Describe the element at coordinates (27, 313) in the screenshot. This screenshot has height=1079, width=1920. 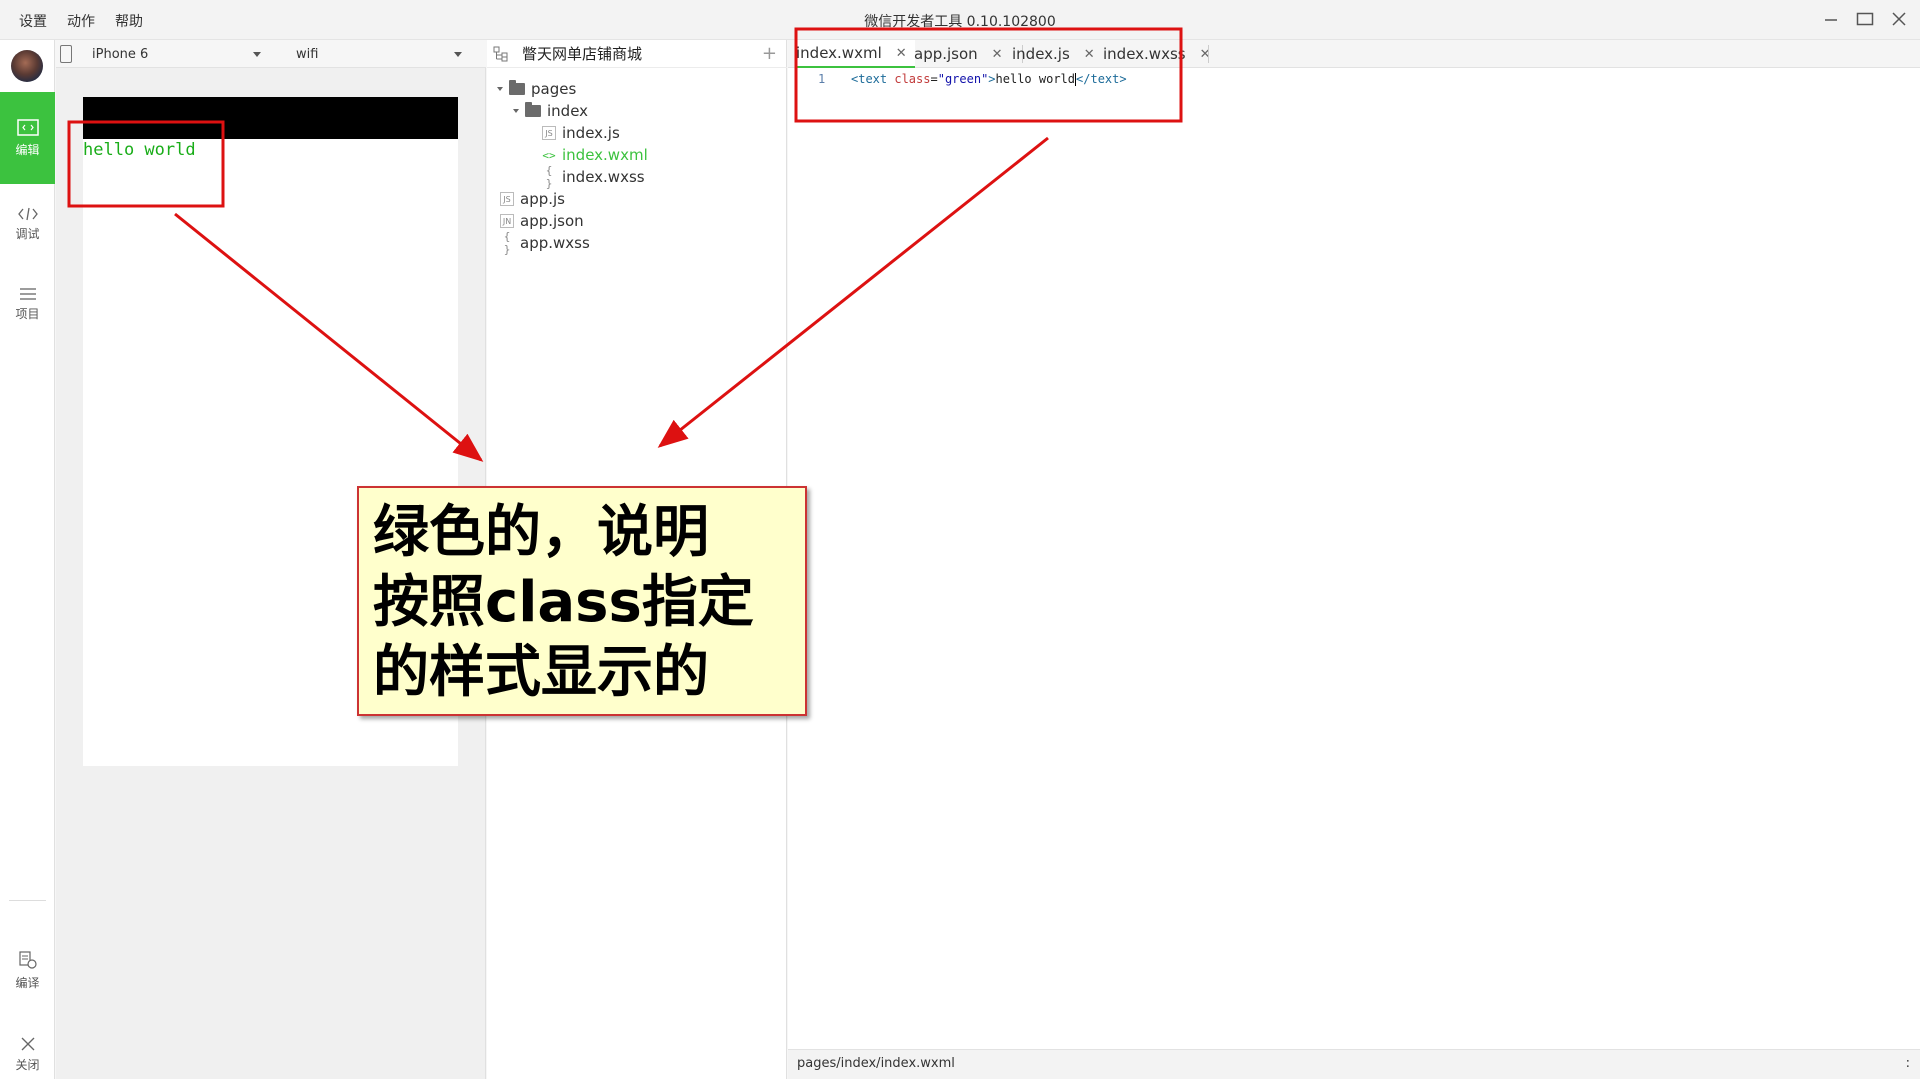
I see `rail-label-project: 项目` at that location.